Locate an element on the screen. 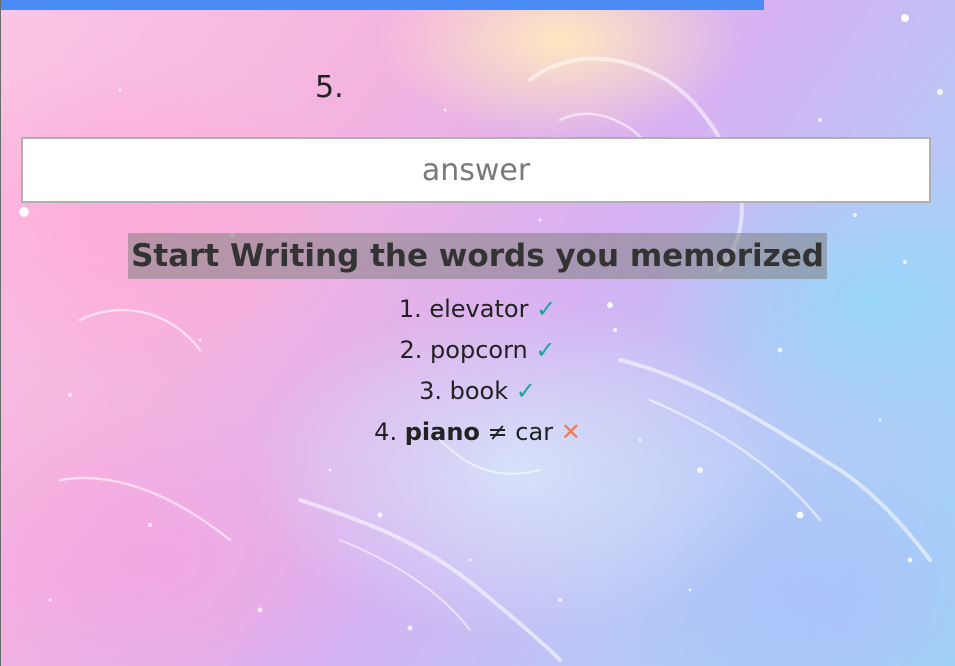  result-index: 3. is located at coordinates (430, 391).